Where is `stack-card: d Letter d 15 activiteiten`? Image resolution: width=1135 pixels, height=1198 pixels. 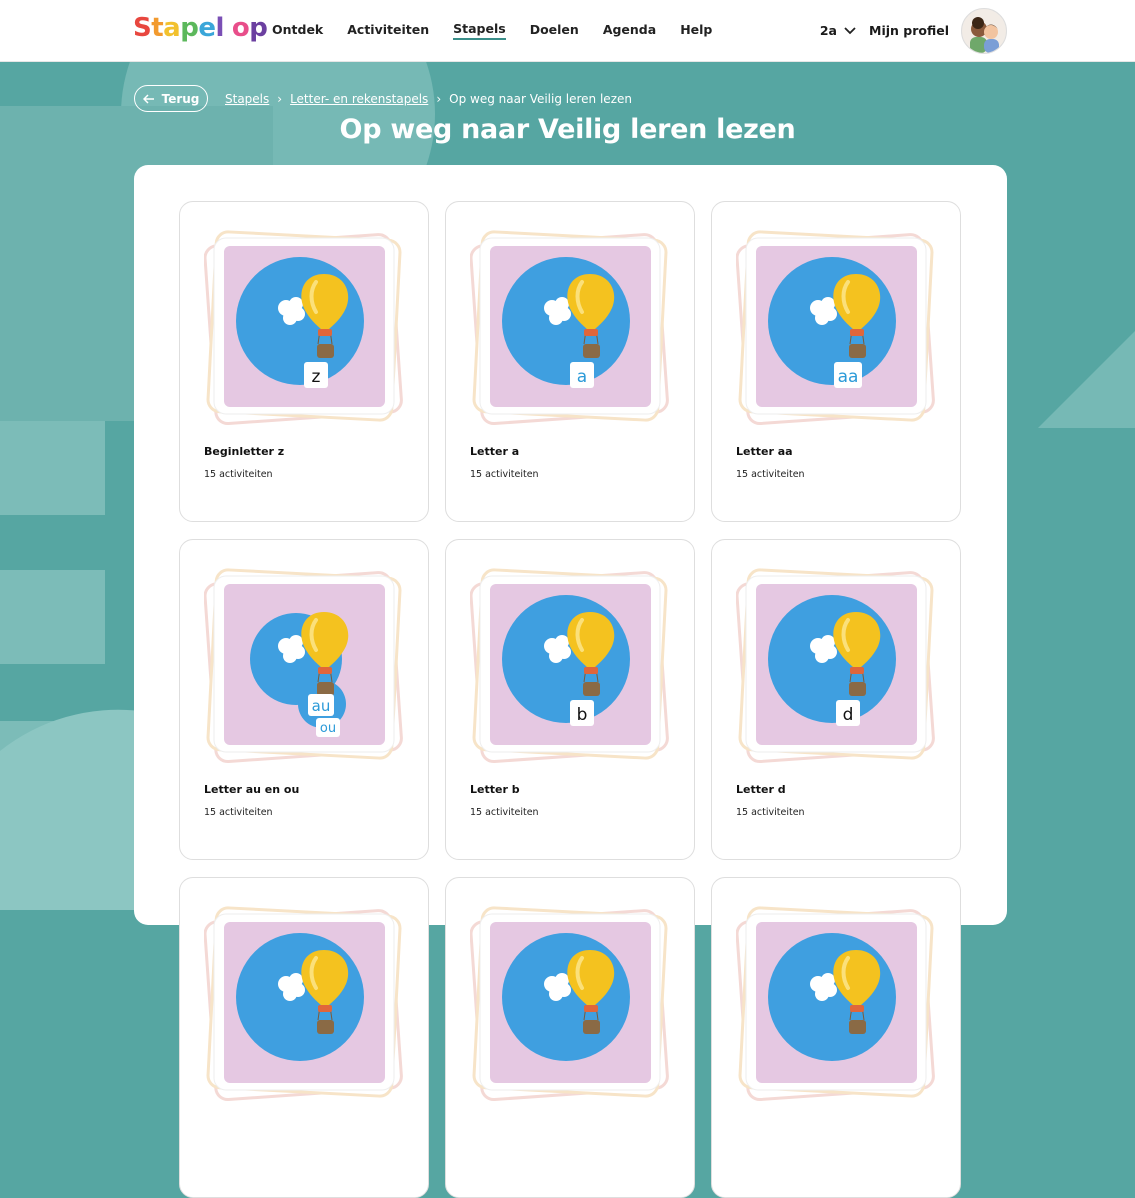 stack-card: d Letter d 15 activiteiten is located at coordinates (836, 699).